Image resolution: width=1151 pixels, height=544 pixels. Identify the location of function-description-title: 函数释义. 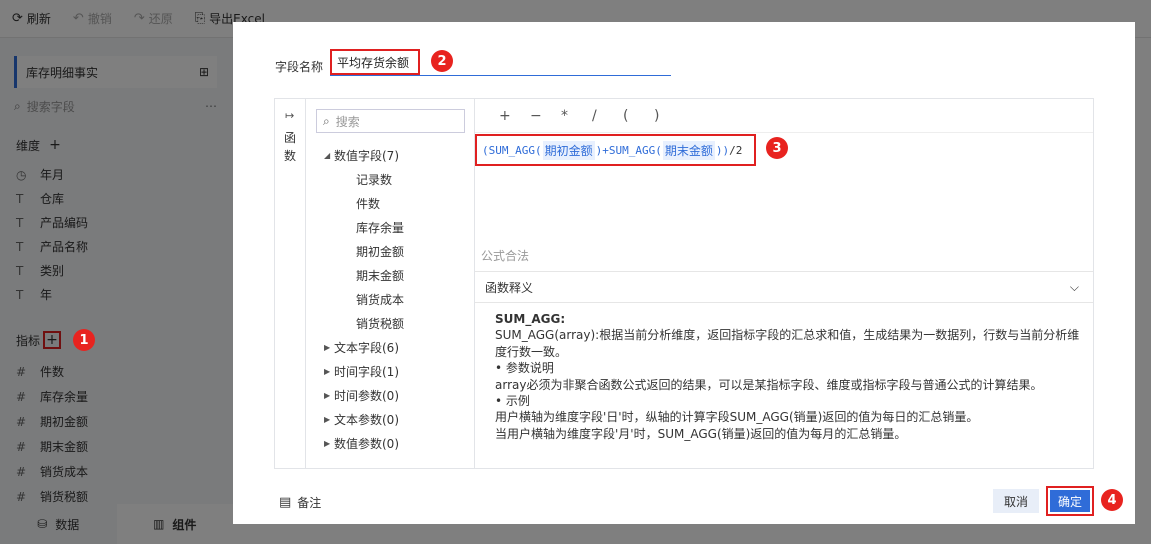
(509, 287).